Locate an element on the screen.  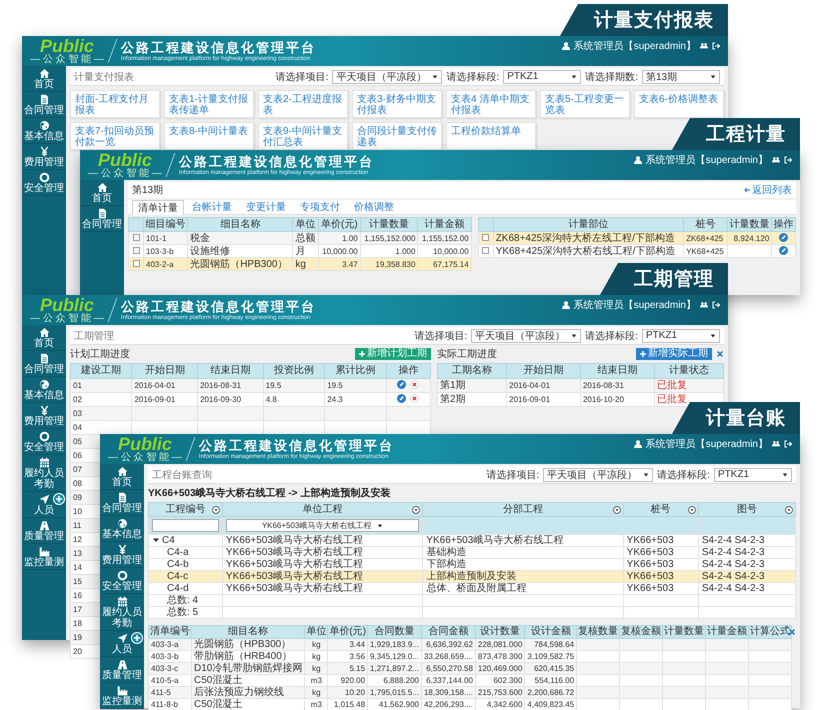
report-card: 合同段计量支付传递表 is located at coordinates (397, 136).